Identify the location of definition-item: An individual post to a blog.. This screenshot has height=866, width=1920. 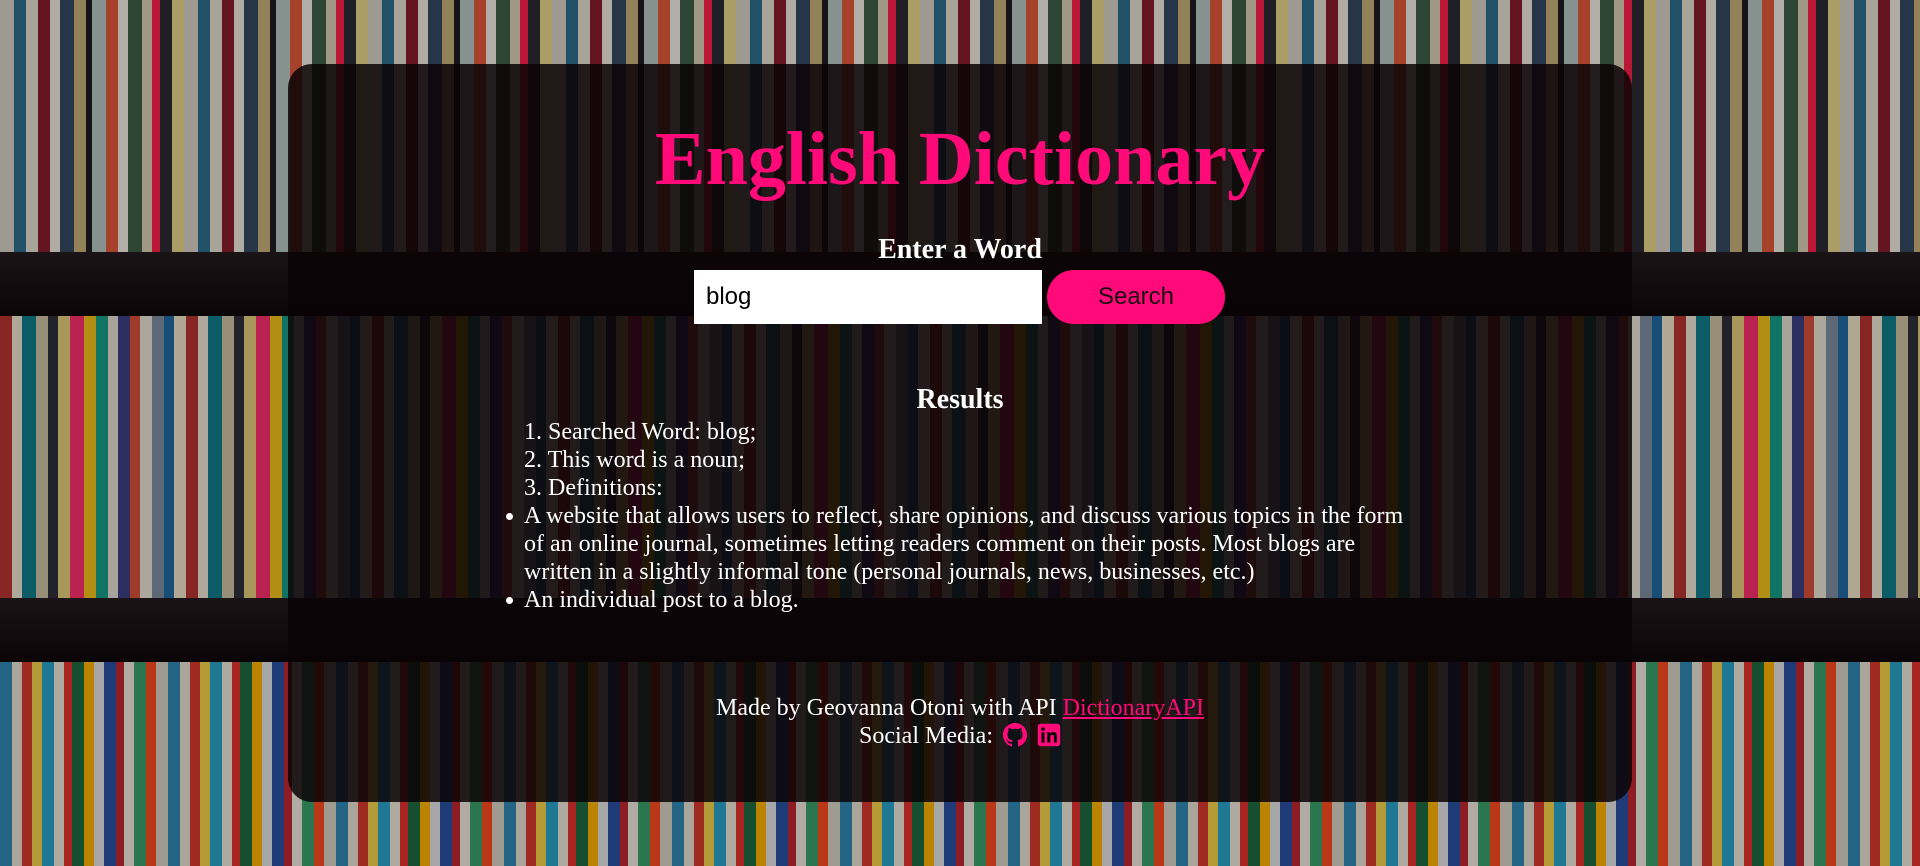
(955, 600).